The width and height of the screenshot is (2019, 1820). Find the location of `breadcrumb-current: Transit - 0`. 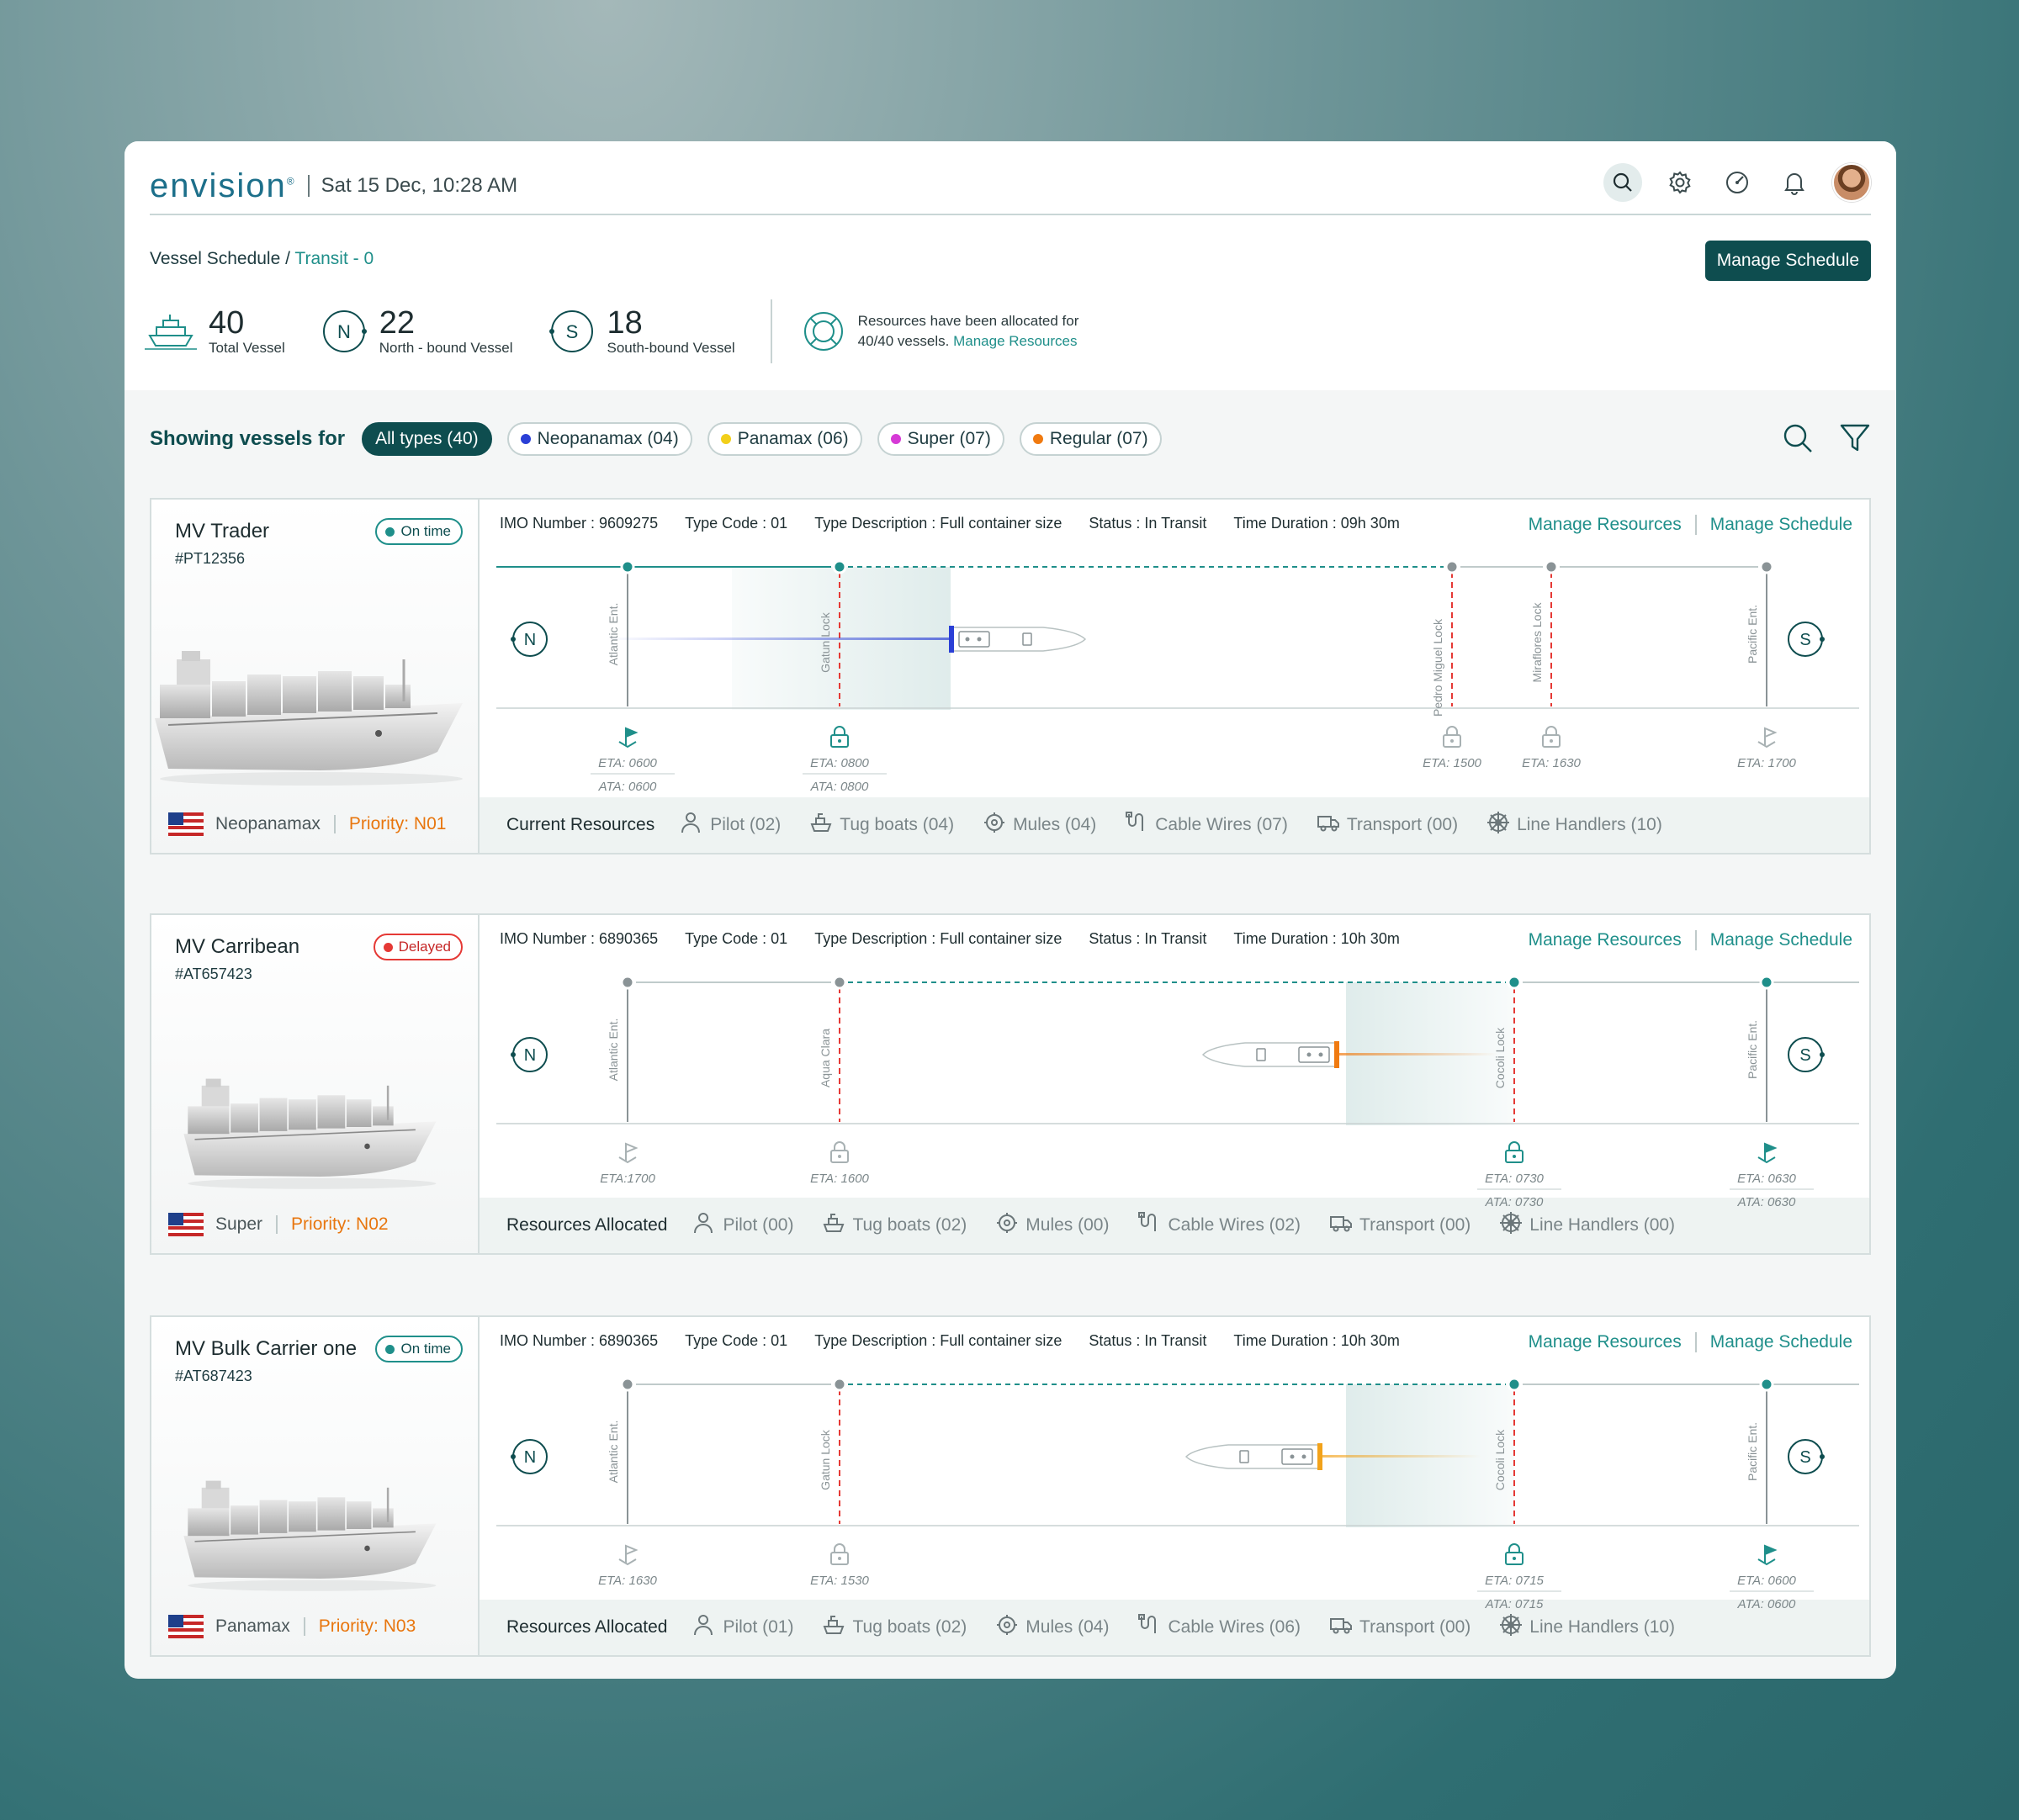

breadcrumb-current: Transit - 0 is located at coordinates (334, 258).